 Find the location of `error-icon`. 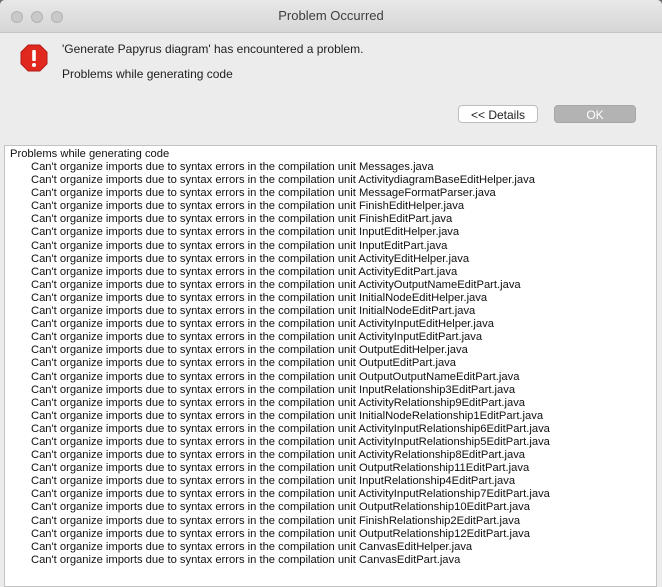

error-icon is located at coordinates (34, 58).